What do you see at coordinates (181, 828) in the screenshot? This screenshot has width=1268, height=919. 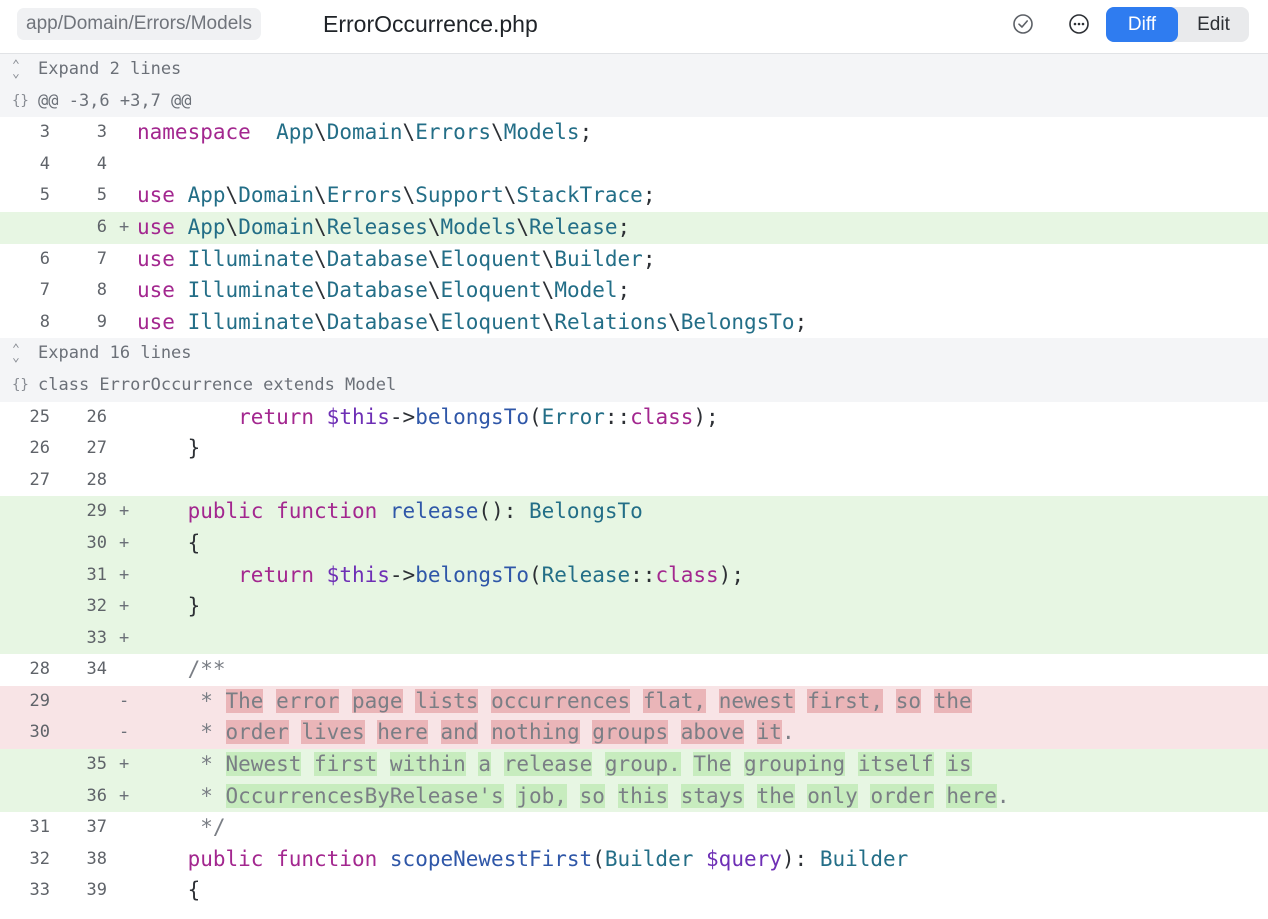 I see `code-text: */` at bounding box center [181, 828].